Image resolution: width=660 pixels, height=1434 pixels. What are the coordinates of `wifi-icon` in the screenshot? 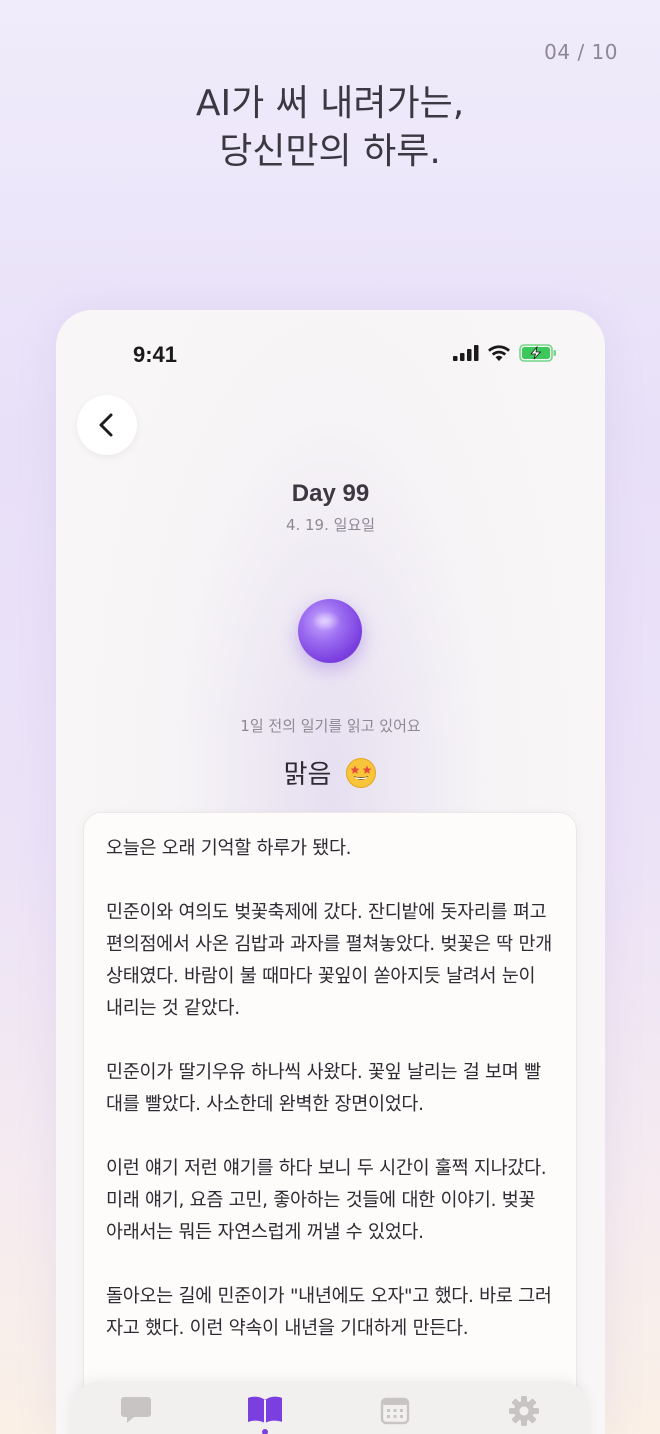 It's located at (499, 352).